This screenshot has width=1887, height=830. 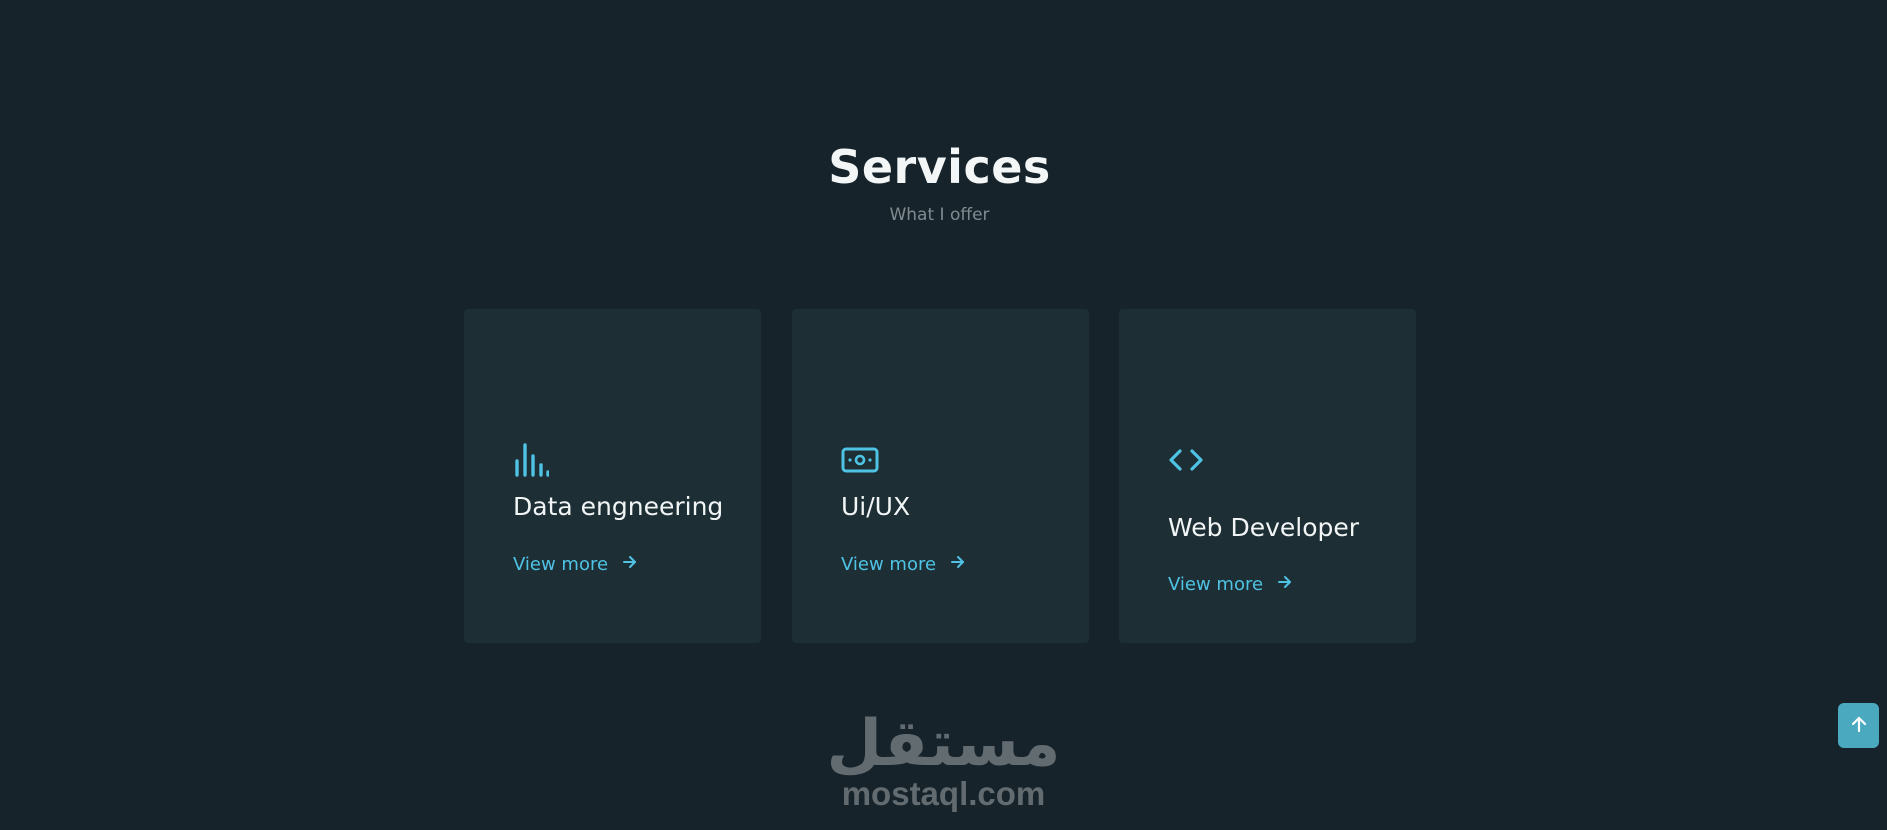 What do you see at coordinates (939, 167) in the screenshot?
I see `section-title: Services` at bounding box center [939, 167].